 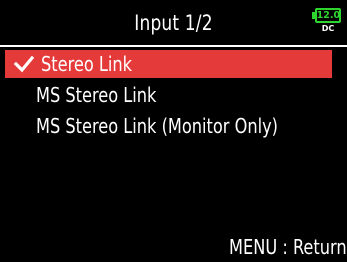 I want to click on battery-icon: 12.0, so click(x=328, y=15).